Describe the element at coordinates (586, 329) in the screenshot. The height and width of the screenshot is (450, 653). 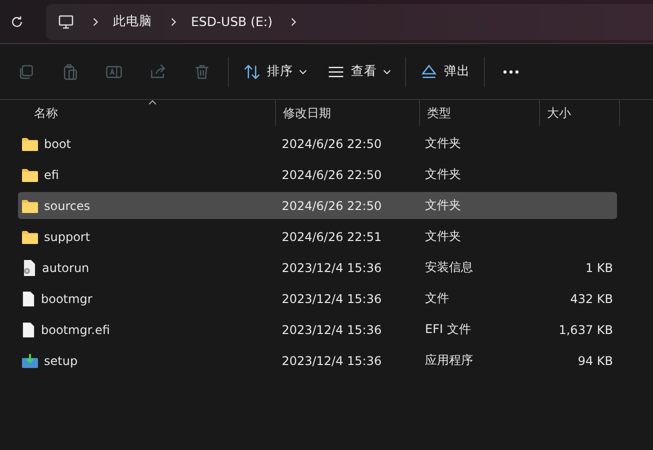
I see `size-cell: 1,637 KB` at that location.